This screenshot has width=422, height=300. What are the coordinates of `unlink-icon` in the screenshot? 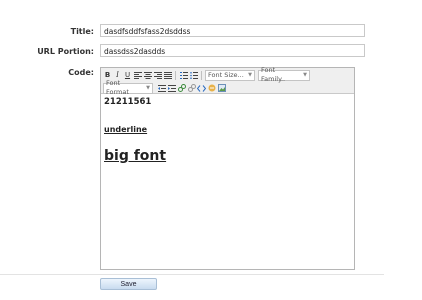 It's located at (191, 88).